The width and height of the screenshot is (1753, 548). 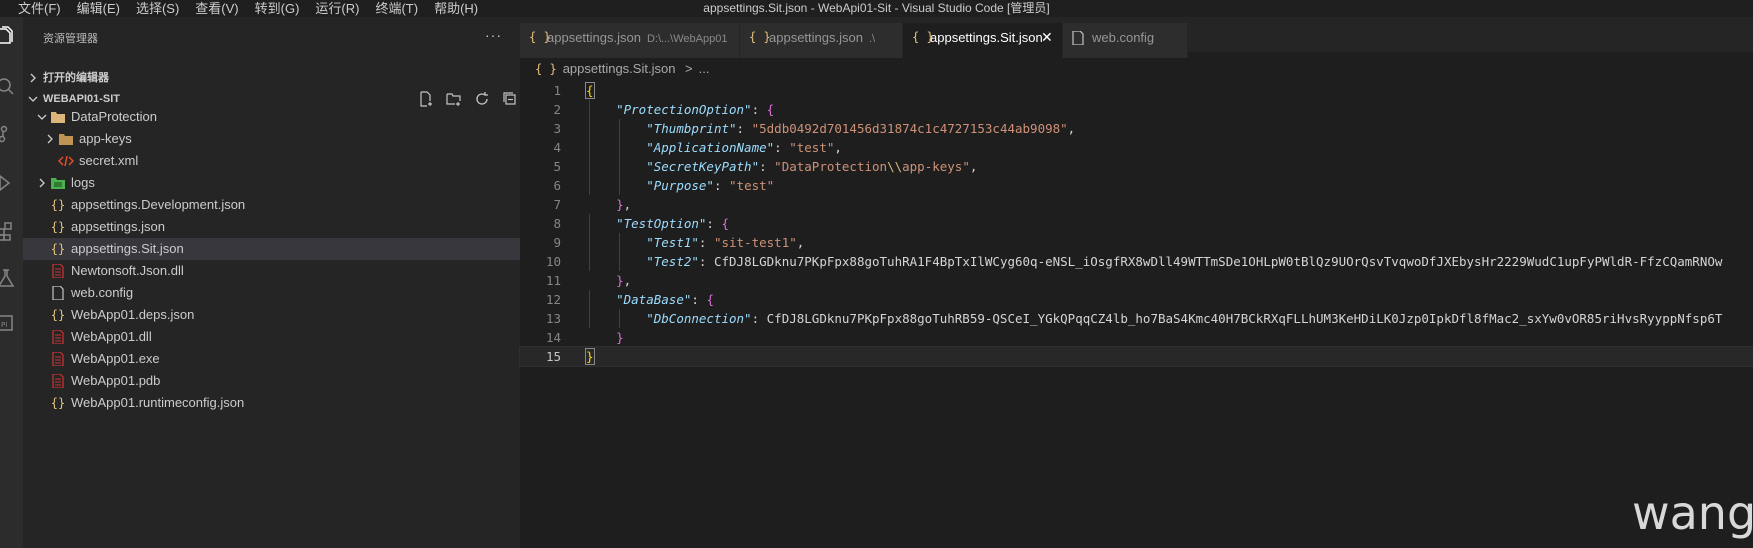 I want to click on code-line: 14 }, so click(x=1136, y=337).